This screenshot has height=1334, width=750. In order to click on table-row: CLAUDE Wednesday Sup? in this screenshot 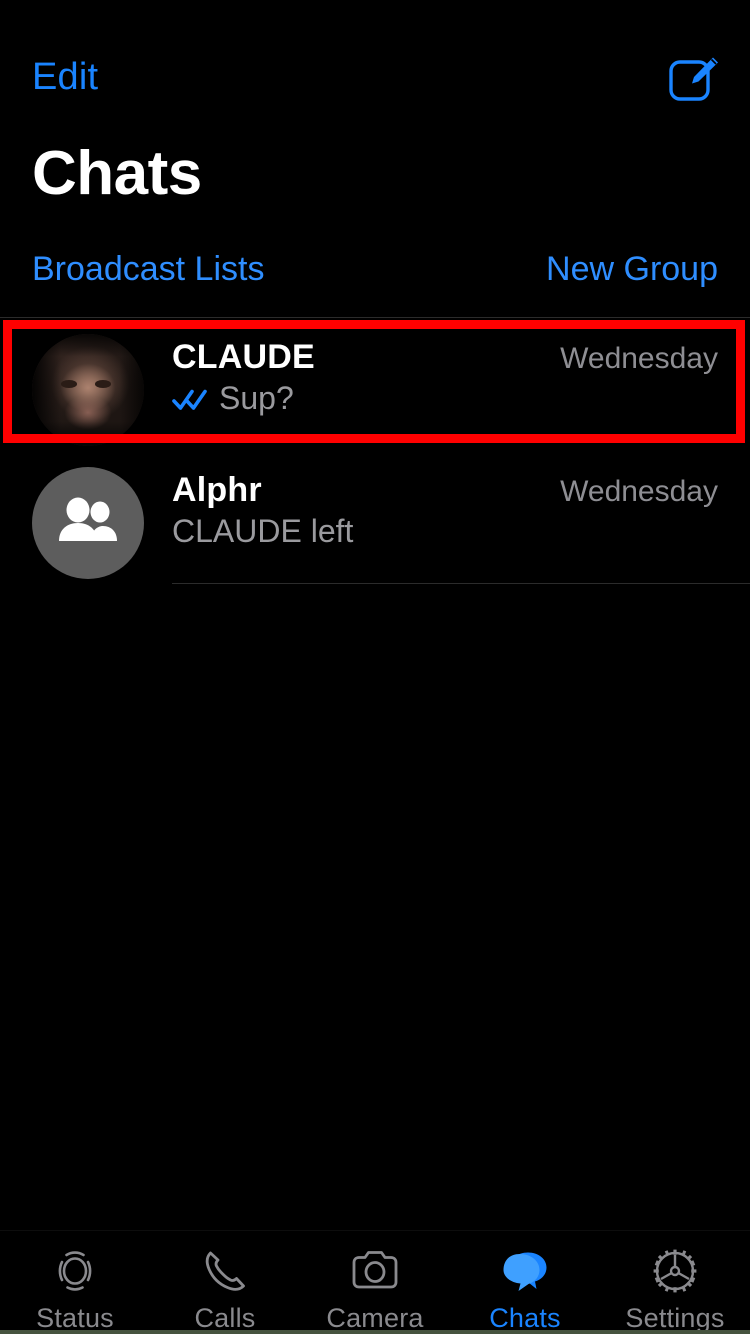, I will do `click(375, 384)`.